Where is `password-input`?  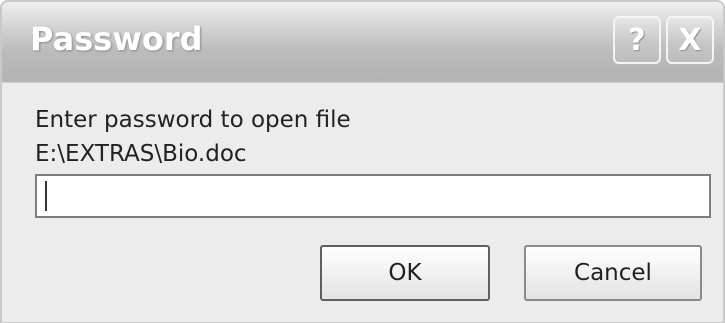 password-input is located at coordinates (373, 196).